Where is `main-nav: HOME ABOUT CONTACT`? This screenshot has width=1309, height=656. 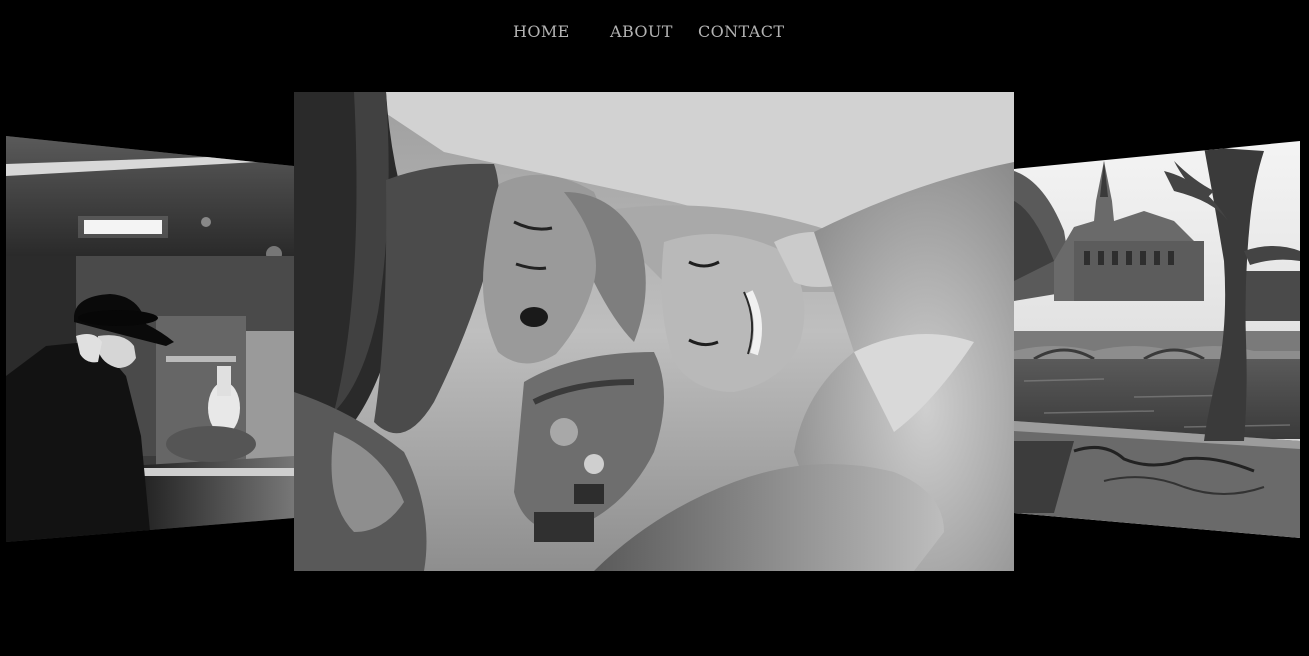 main-nav: HOME ABOUT CONTACT is located at coordinates (654, 34).